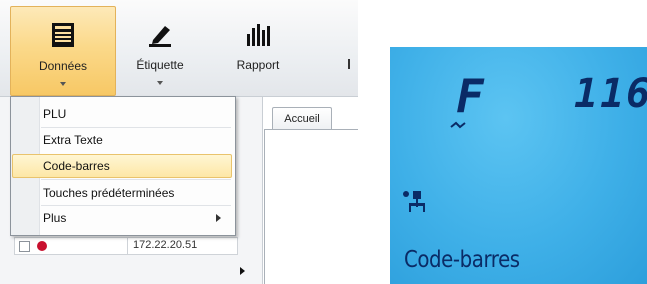 This screenshot has width=647, height=284. Describe the element at coordinates (122, 218) in the screenshot. I see `menu-item-plus: Plus` at that location.